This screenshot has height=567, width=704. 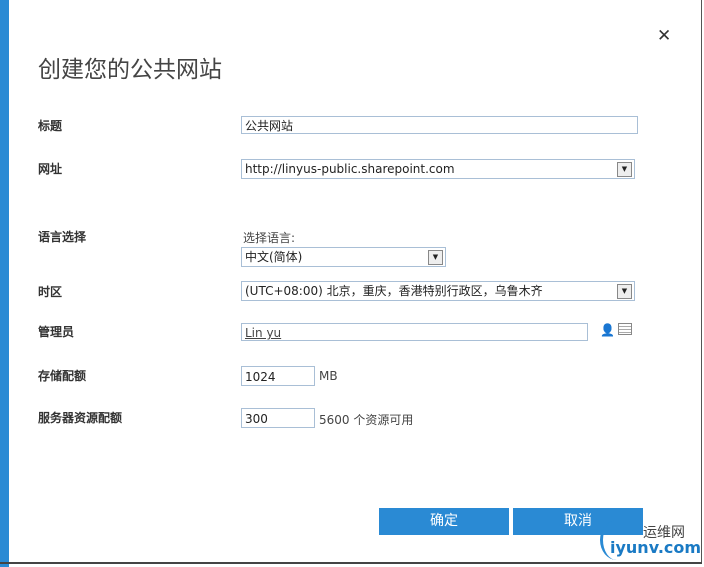 I want to click on check-names-icon: 👤, so click(x=607, y=330).